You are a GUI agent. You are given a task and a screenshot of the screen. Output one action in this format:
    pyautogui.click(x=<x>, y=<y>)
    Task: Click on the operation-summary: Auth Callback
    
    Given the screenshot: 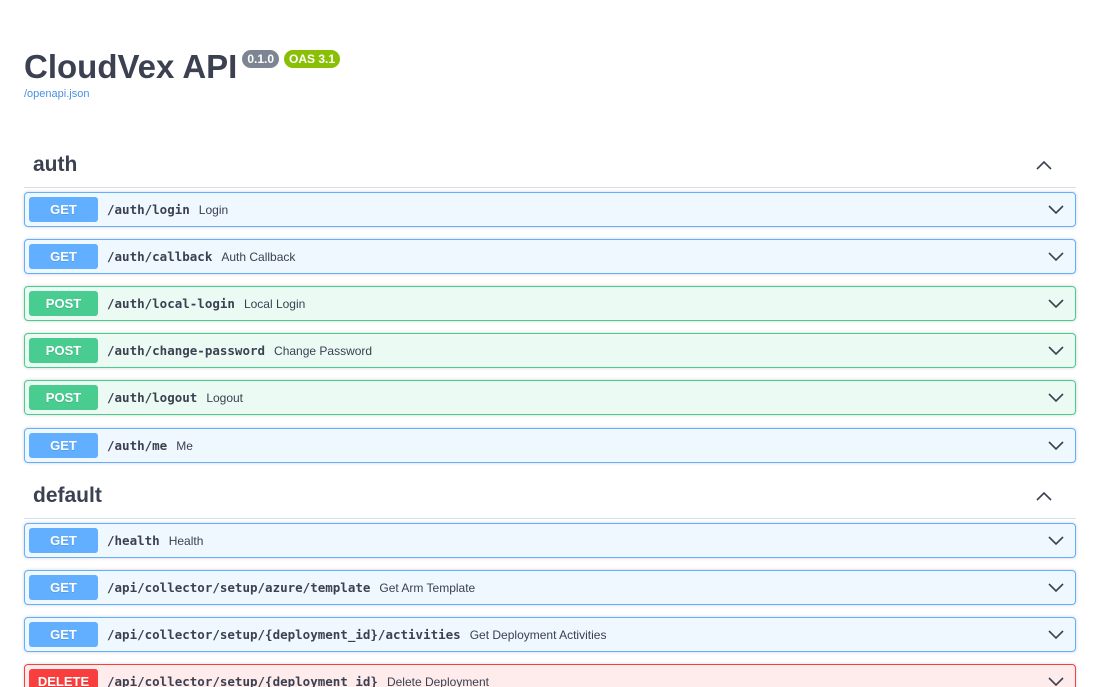 What is the action you would take?
    pyautogui.click(x=258, y=256)
    